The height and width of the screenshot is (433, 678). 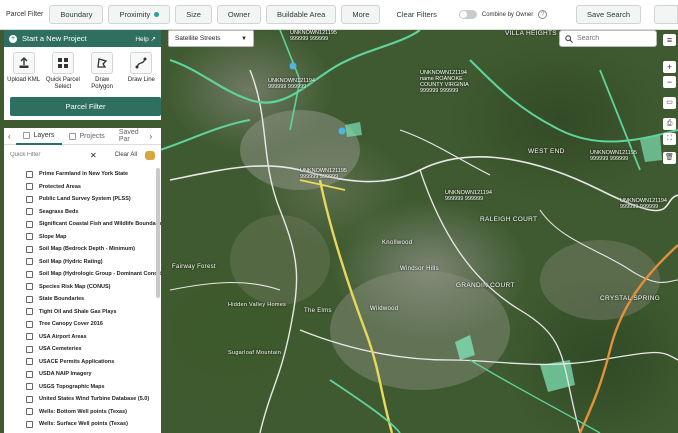 I want to click on help-link: Help ↗, so click(x=145, y=39).